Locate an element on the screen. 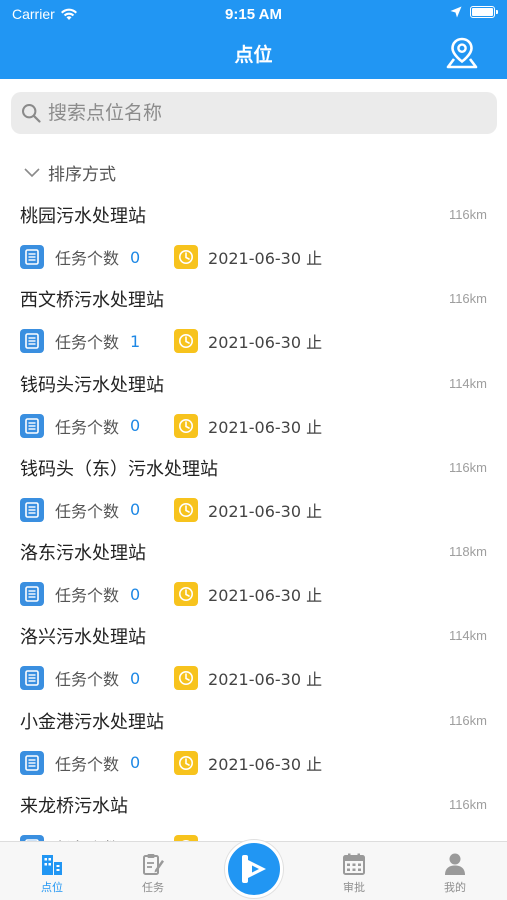  status-right is located at coordinates (474, 12).